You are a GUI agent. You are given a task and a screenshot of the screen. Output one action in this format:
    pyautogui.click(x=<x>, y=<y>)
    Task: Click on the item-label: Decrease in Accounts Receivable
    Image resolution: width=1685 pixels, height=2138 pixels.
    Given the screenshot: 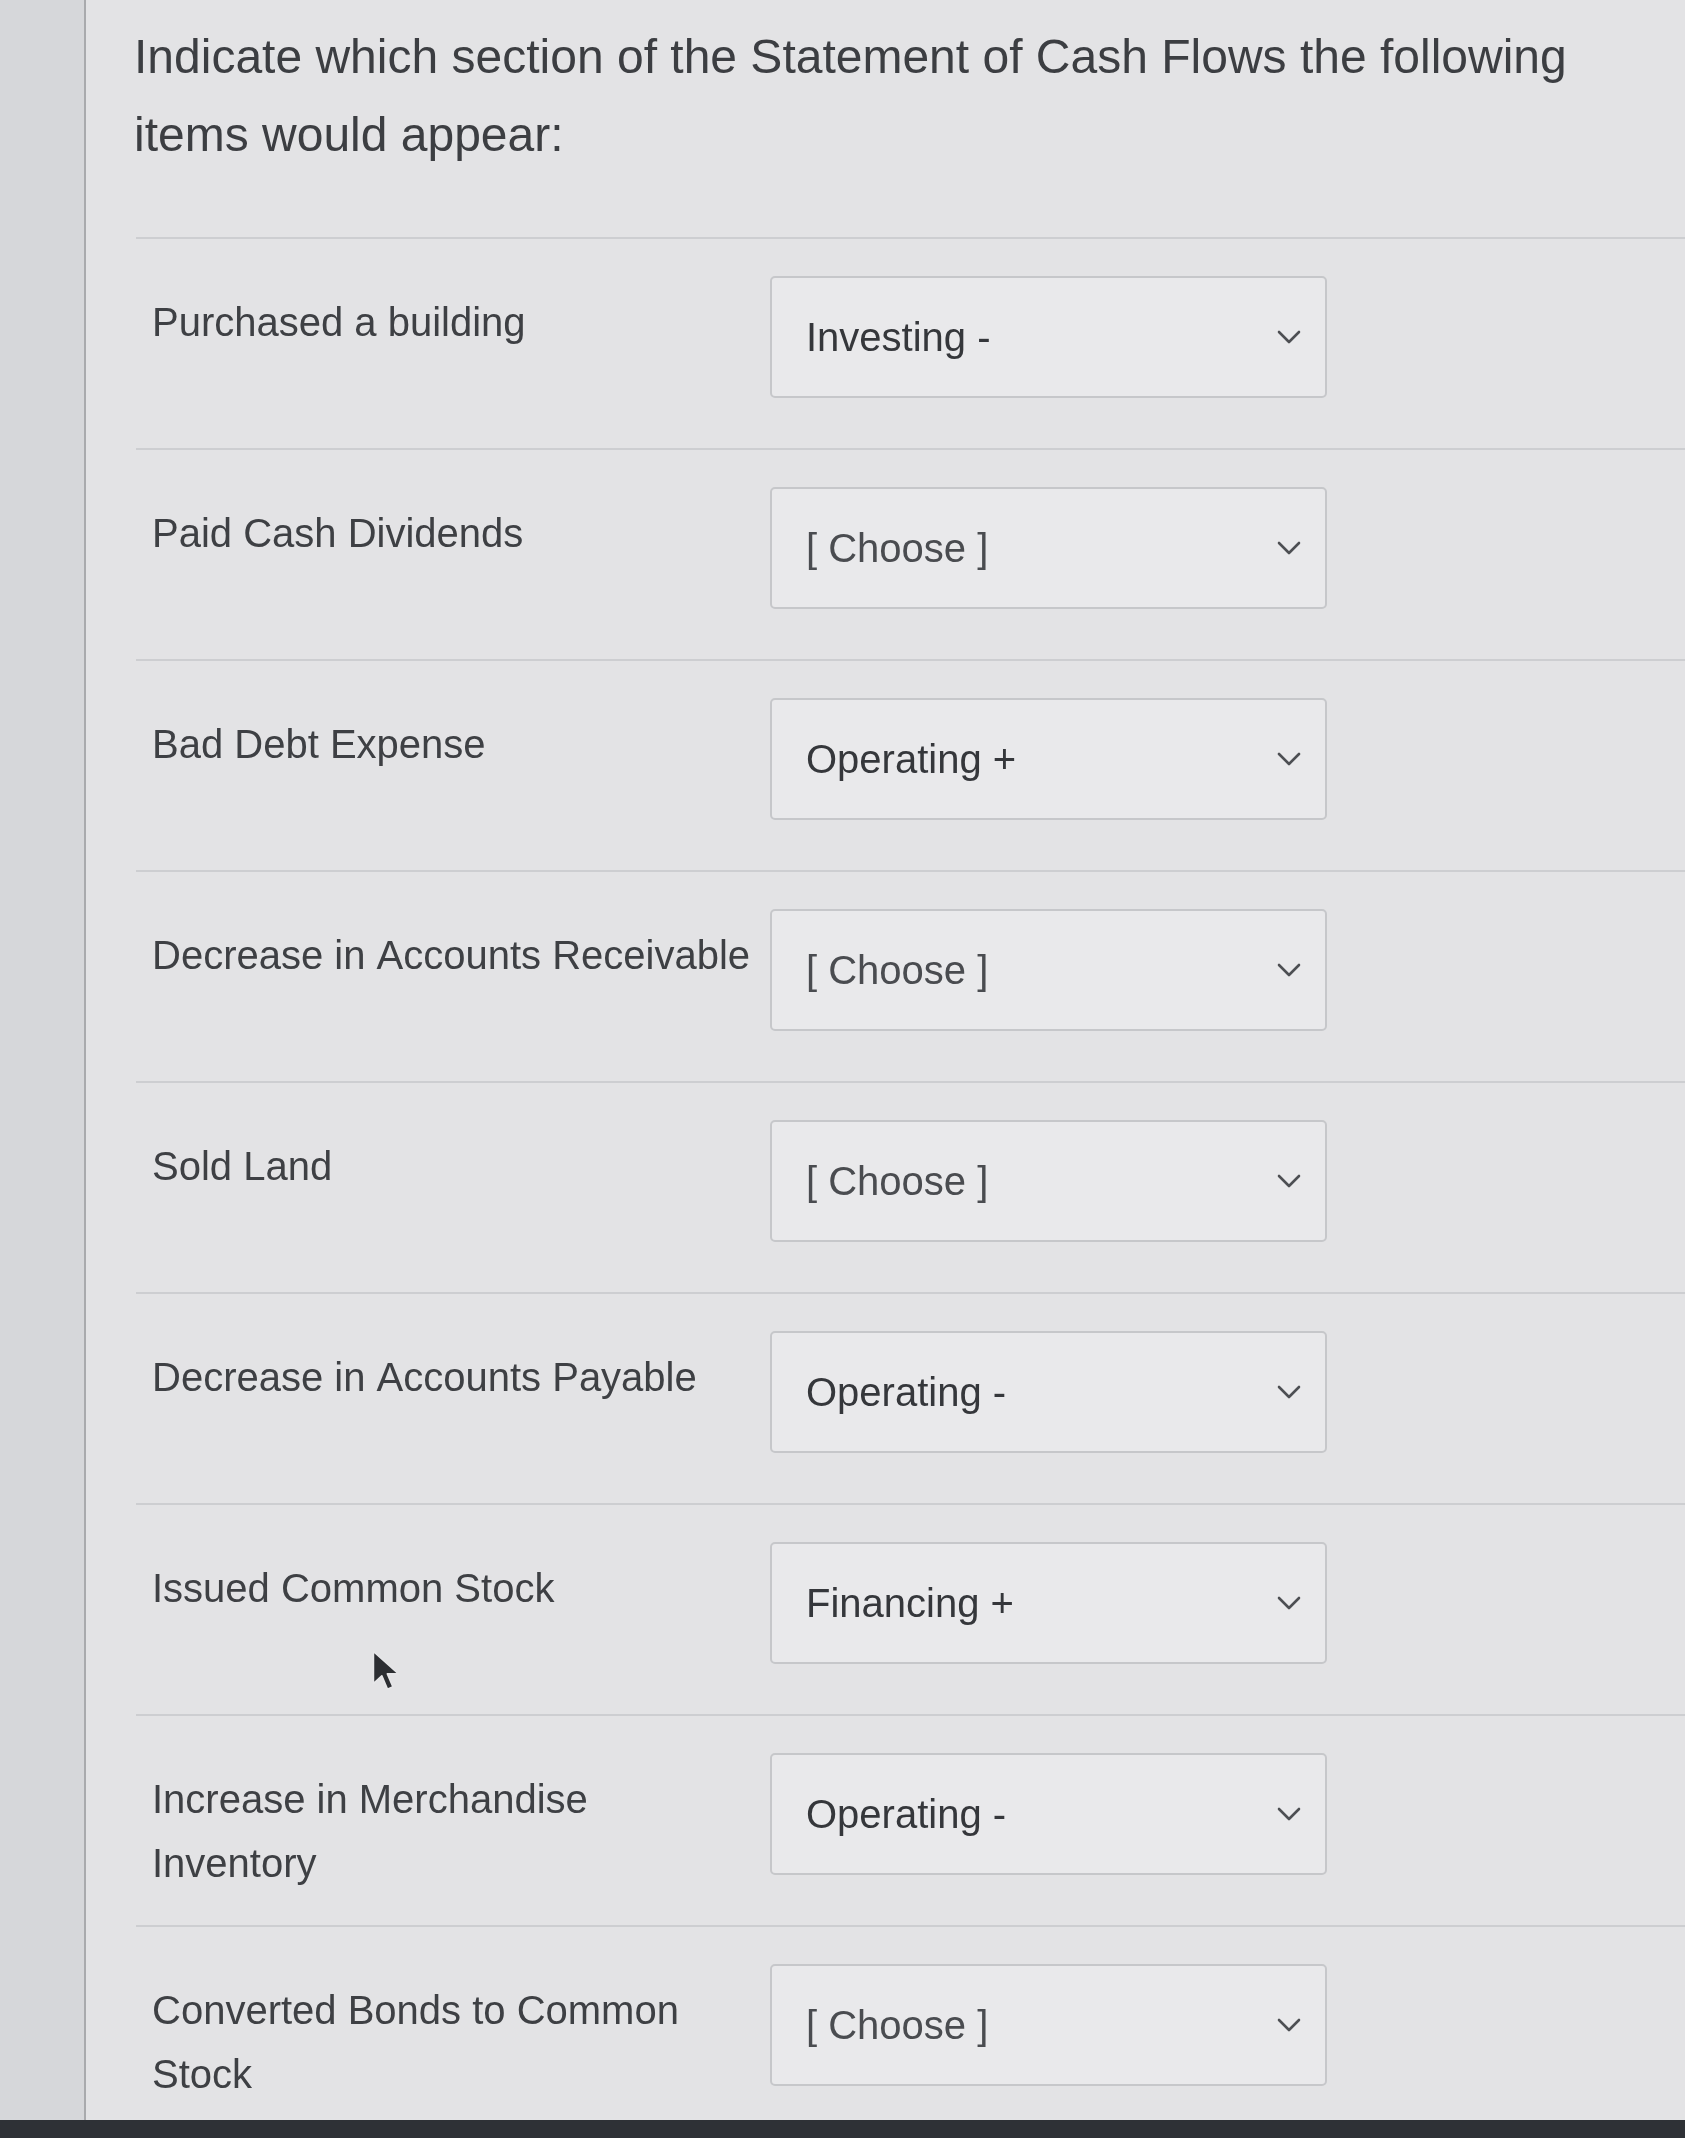 What is the action you would take?
    pyautogui.click(x=452, y=955)
    